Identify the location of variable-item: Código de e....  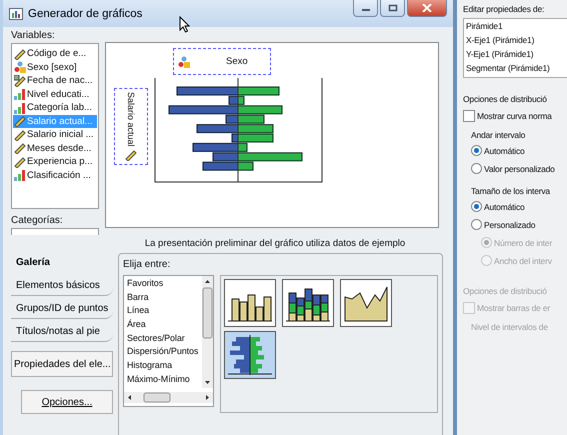
(55, 53).